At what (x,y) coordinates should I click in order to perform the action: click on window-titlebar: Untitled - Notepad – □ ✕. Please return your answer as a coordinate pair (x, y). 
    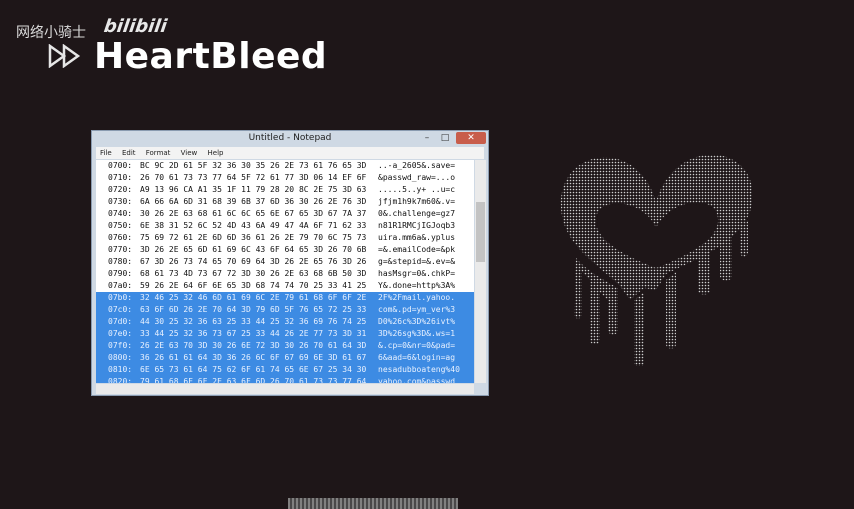
    Looking at the image, I should click on (290, 139).